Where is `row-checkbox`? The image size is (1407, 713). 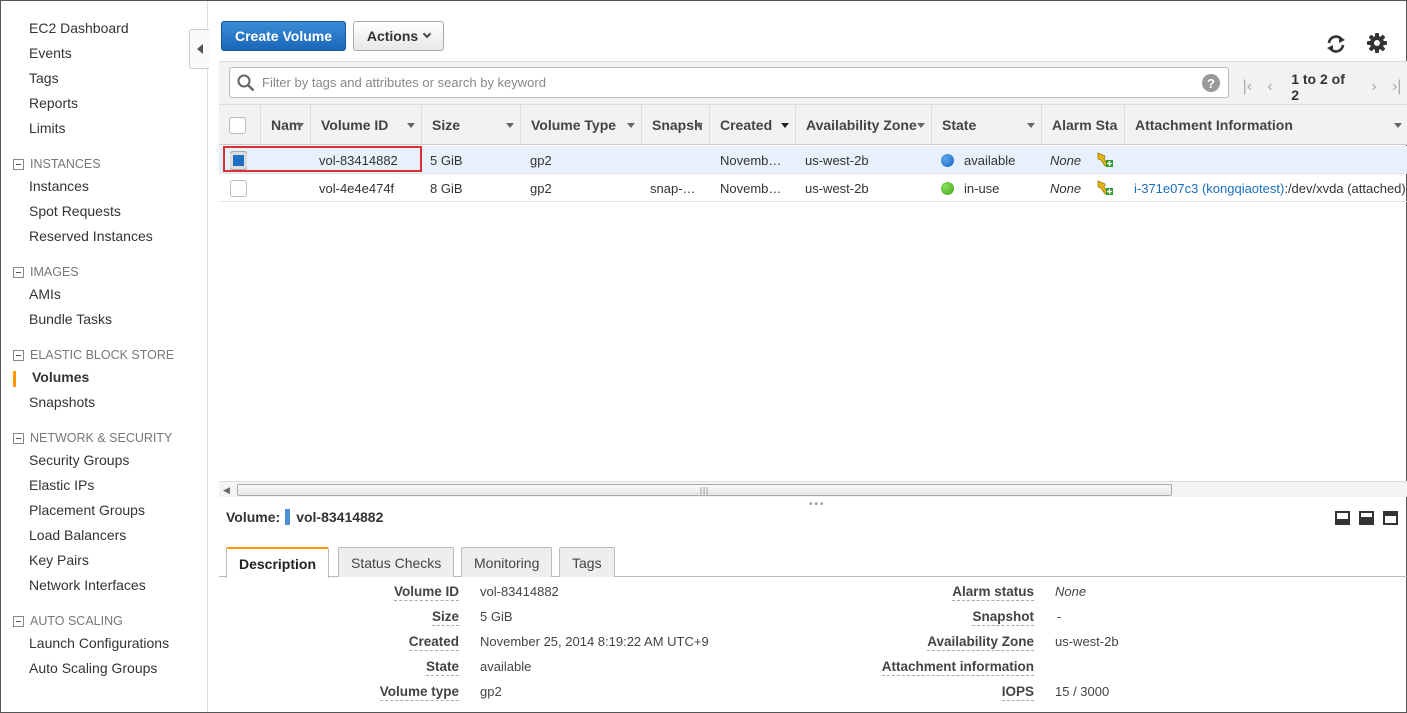 row-checkbox is located at coordinates (238, 188).